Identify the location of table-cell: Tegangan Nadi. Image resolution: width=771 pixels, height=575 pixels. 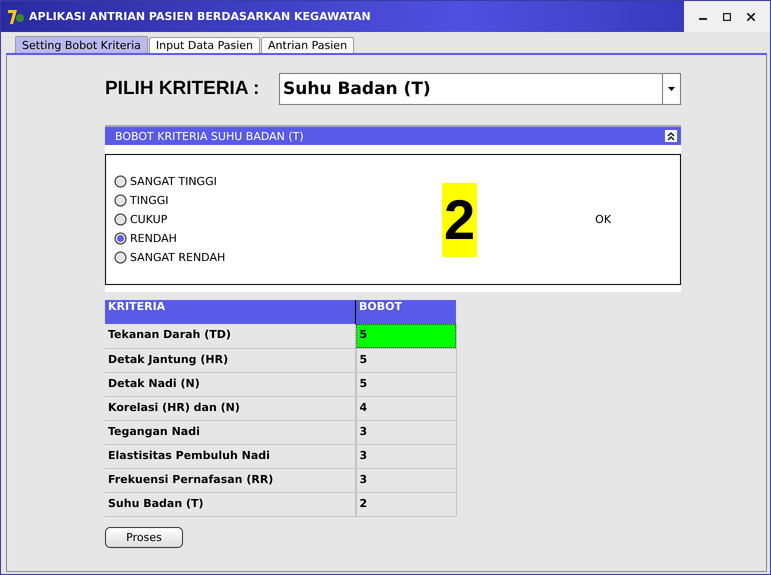
(230, 432).